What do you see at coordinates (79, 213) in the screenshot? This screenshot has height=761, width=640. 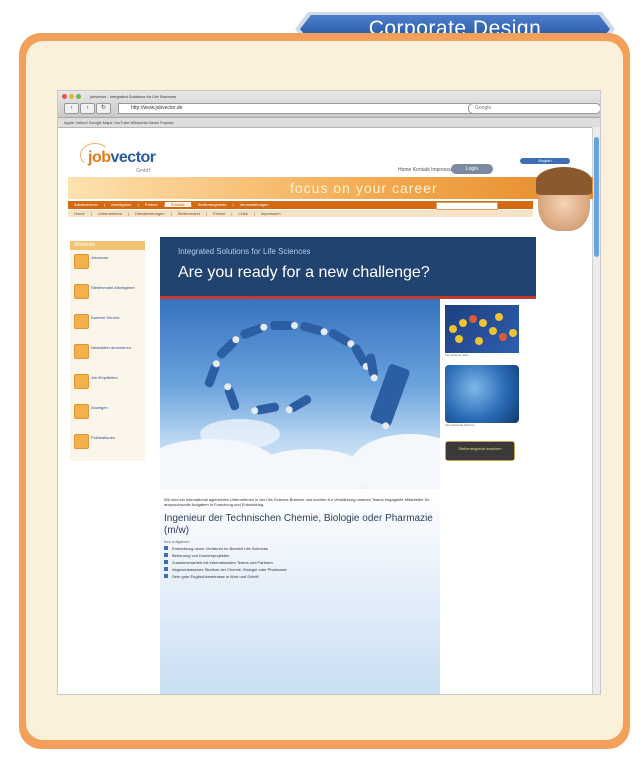 I see `subnav-item: Home` at bounding box center [79, 213].